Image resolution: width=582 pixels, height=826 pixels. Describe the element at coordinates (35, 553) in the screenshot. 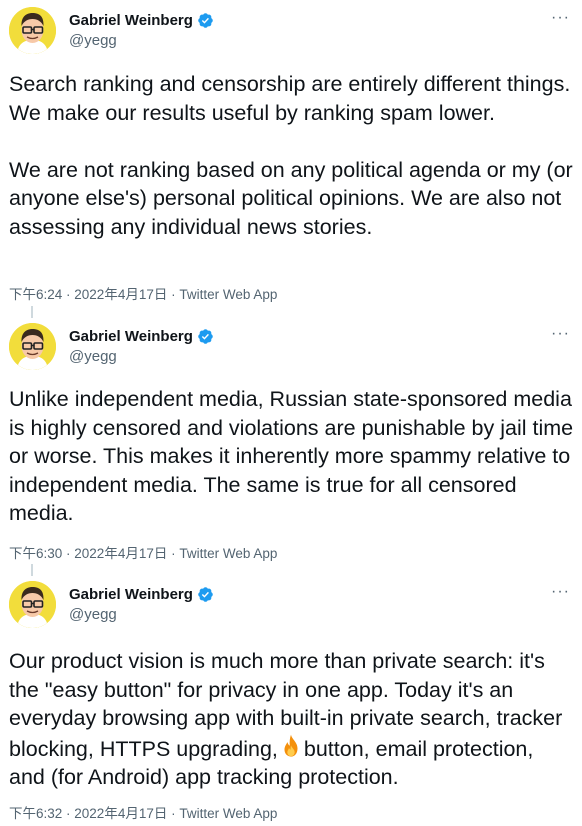

I see `tweet-time: 下午6:30` at that location.